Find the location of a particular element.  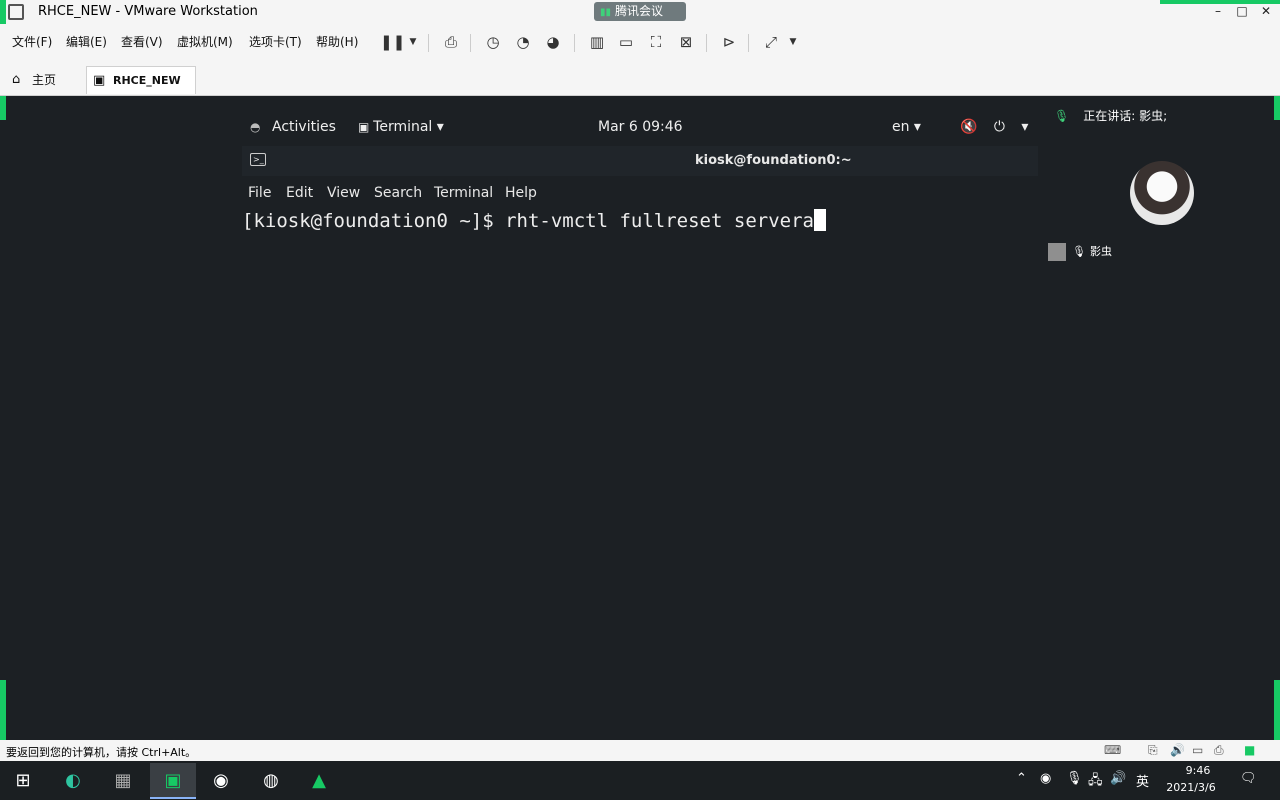

network-icon: 🖧 is located at coordinates (1095, 782).